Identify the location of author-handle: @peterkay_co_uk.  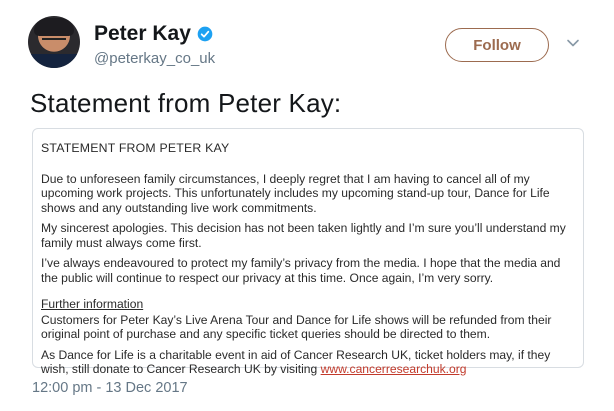
(154, 58).